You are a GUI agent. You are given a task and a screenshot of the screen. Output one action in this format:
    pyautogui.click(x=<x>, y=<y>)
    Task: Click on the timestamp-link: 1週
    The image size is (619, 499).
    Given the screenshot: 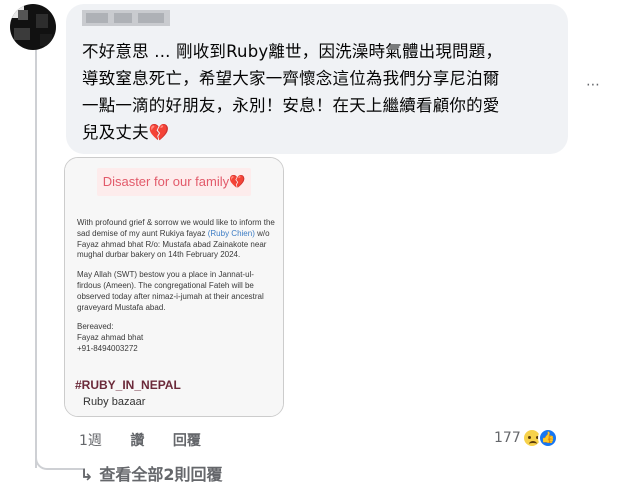 What is the action you would take?
    pyautogui.click(x=90, y=441)
    